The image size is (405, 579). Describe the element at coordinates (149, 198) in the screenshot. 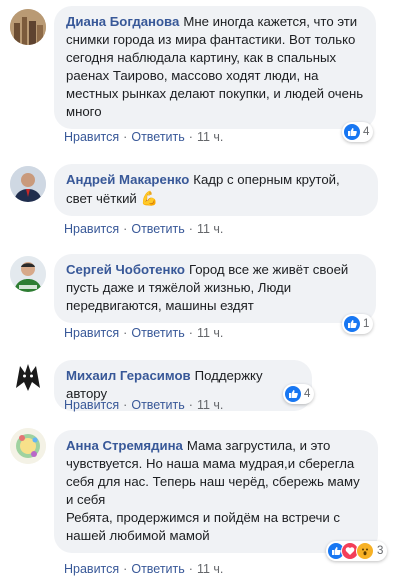

I see `flexed-biceps-emoji: 💪` at that location.